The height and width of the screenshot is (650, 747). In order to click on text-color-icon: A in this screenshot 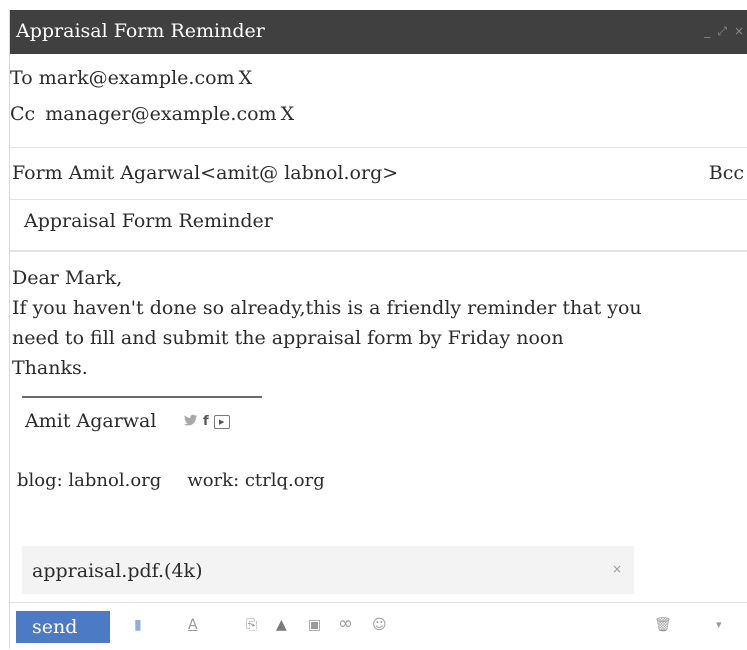, I will do `click(193, 625)`.